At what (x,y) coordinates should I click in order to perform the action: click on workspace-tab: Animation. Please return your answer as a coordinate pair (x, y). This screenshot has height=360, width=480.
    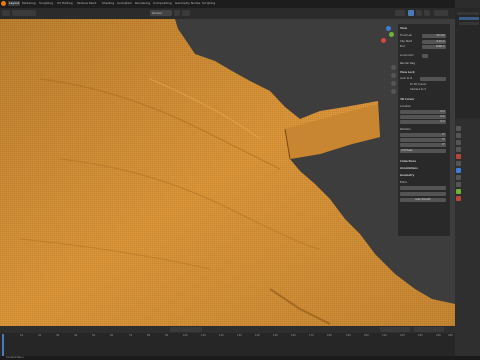
    Looking at the image, I should click on (124, 3).